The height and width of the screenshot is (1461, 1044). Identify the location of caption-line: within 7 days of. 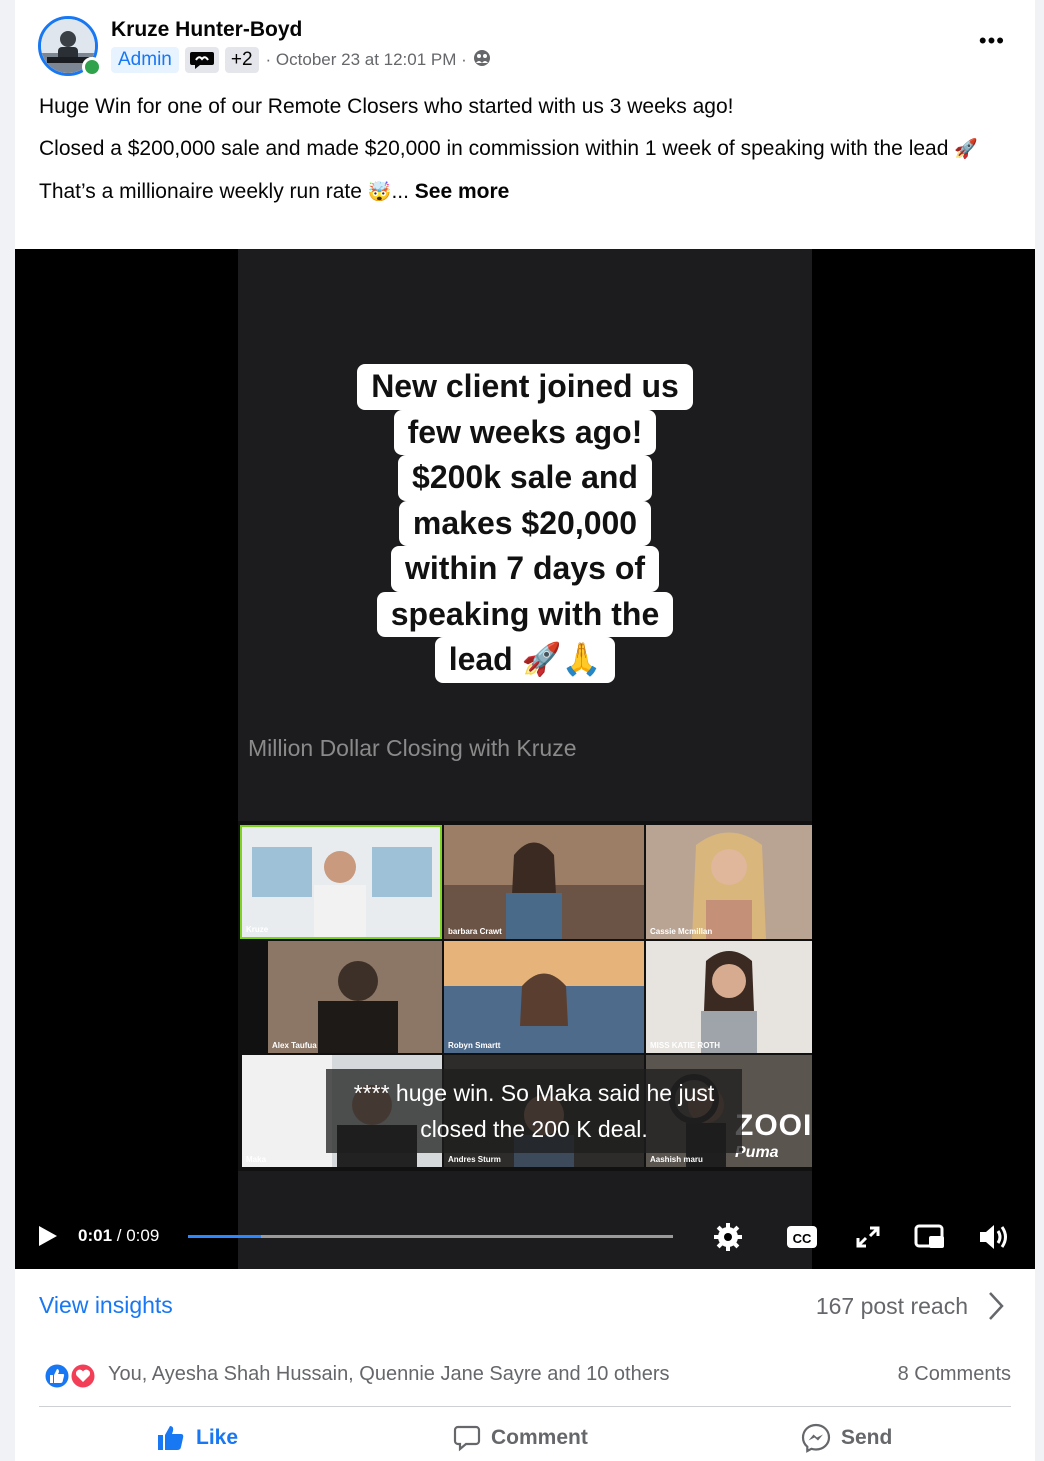
(525, 569).